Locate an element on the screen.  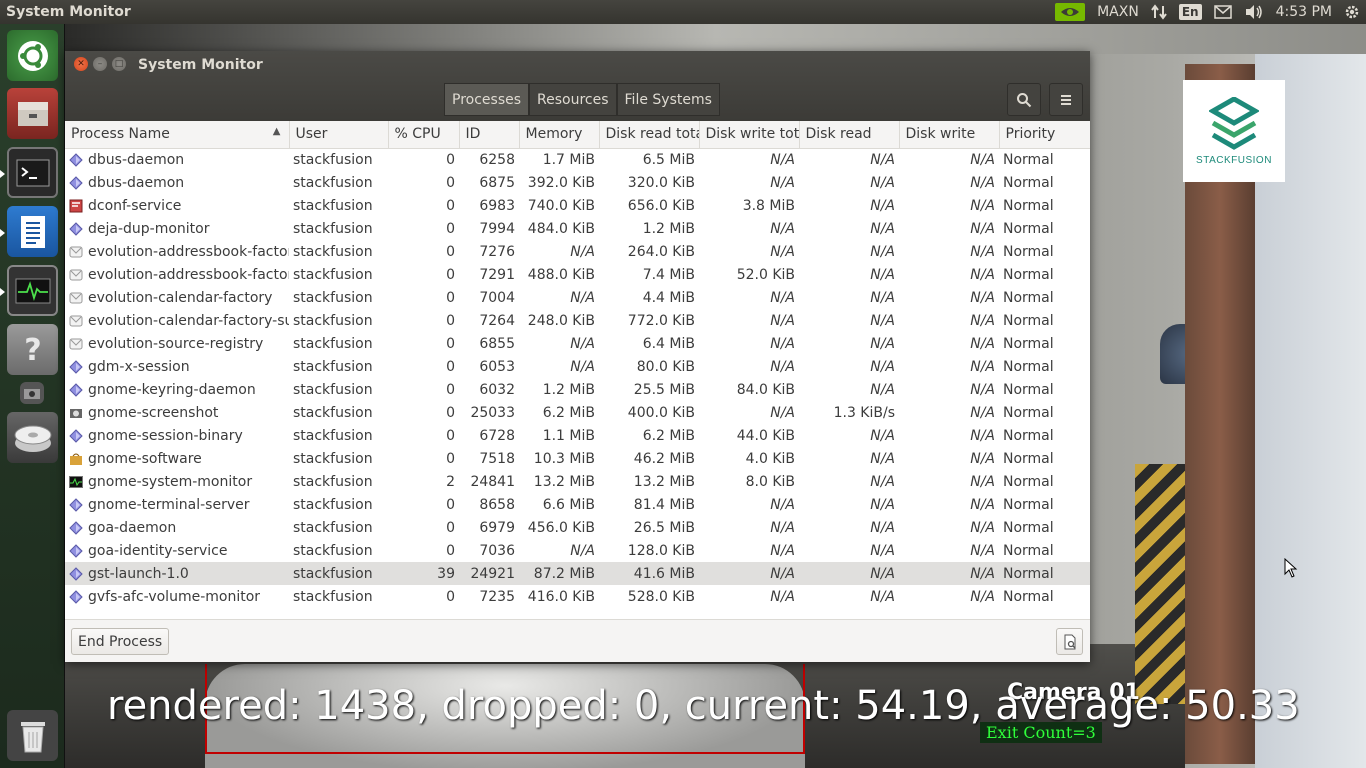
software-icon is located at coordinates (76, 459).